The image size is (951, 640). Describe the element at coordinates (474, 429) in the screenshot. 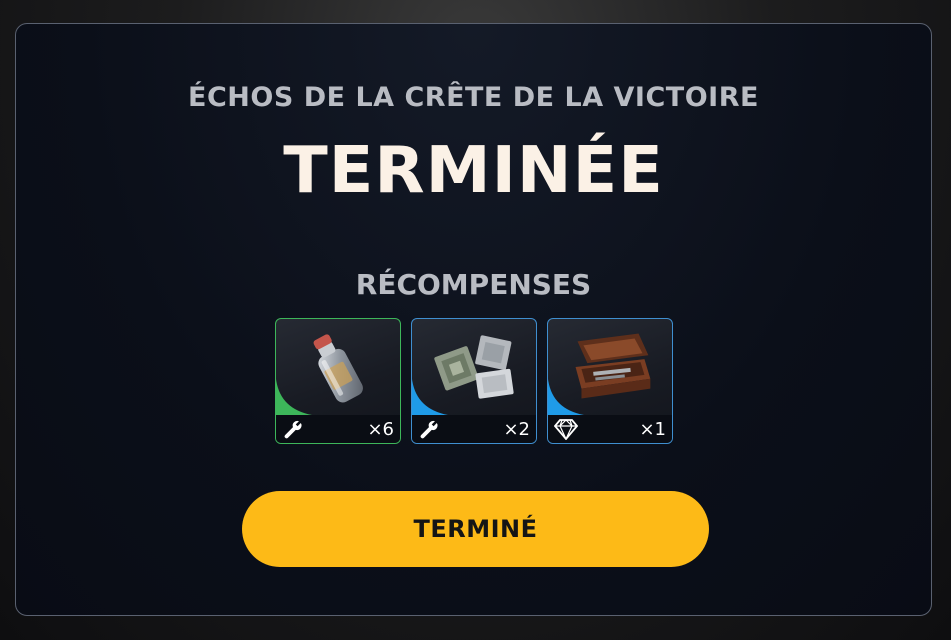

I see `reward-footer: ×2` at that location.